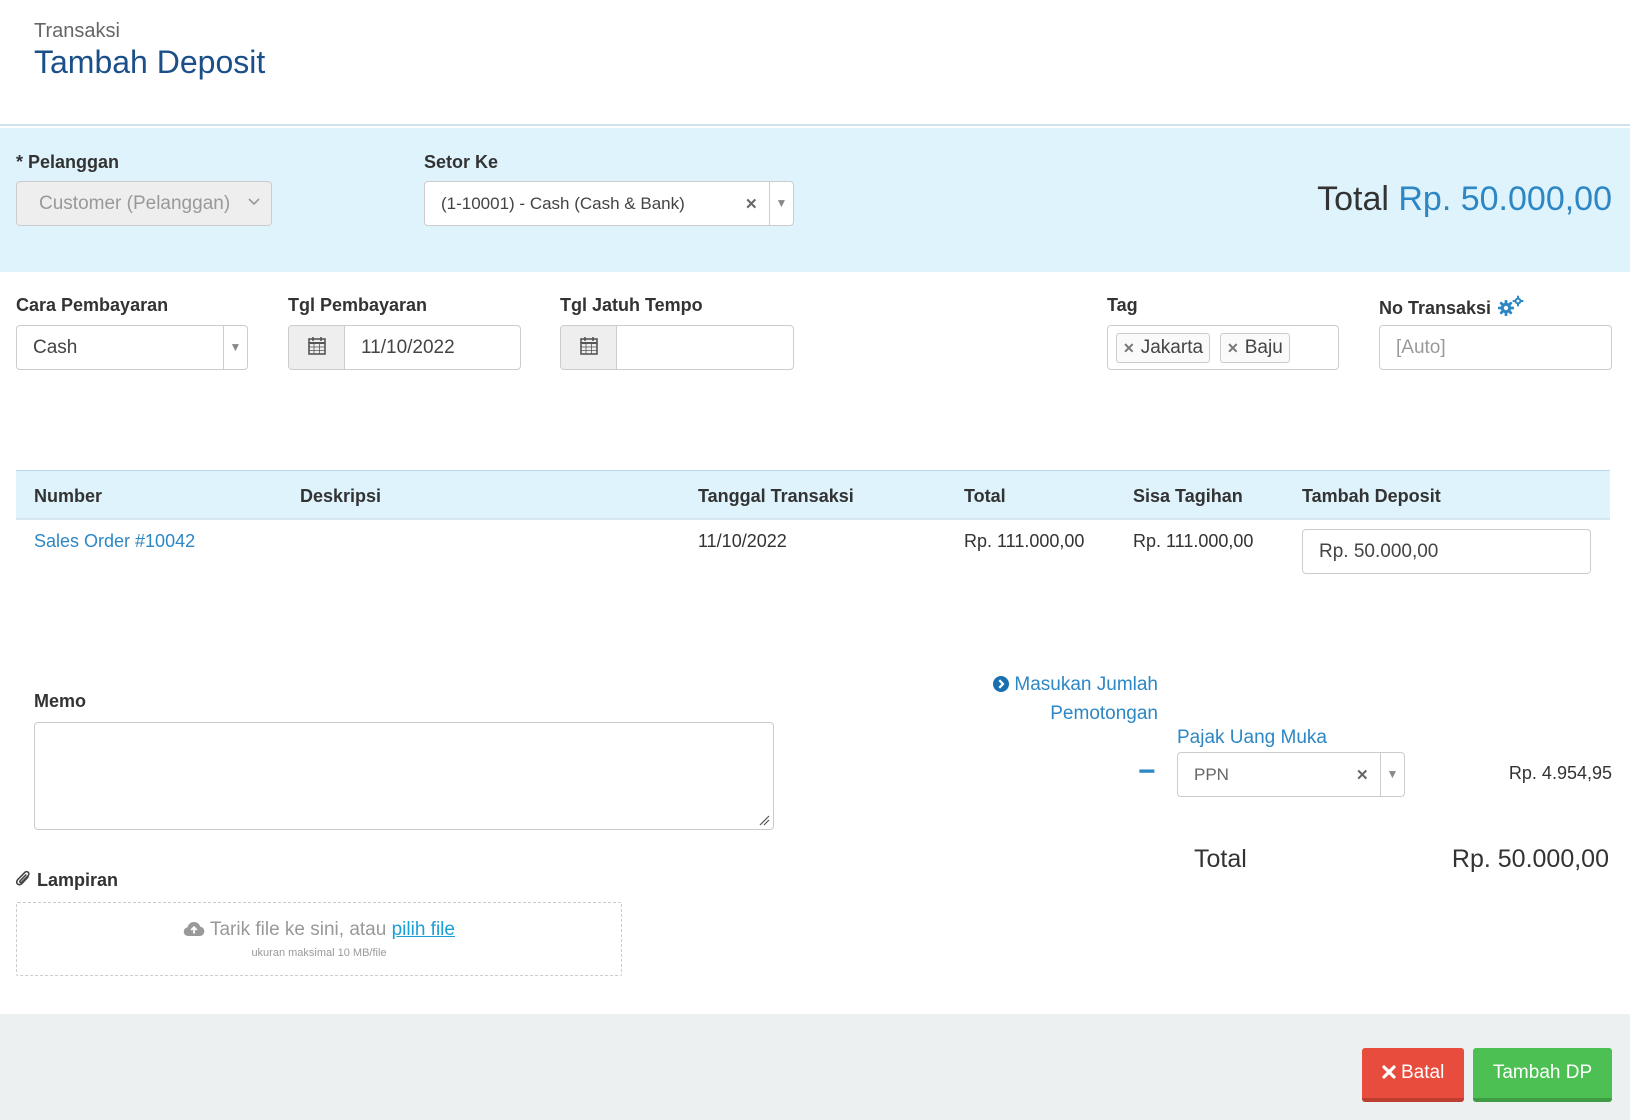  I want to click on payment-date-value: 11/10/2022, so click(408, 347).